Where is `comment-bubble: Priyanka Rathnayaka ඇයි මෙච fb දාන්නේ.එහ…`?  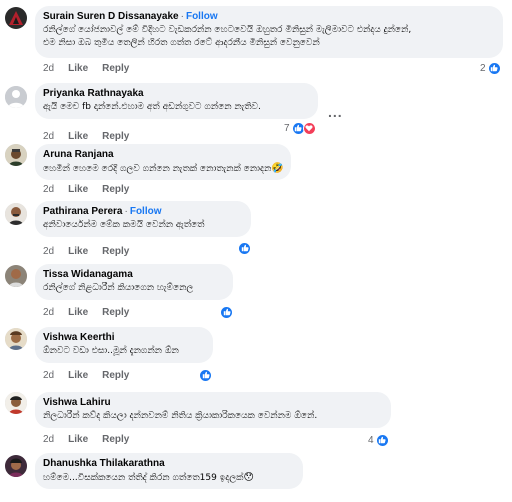 comment-bubble: Priyanka Rathnayaka ඇයි මෙච fb දාන්නේ.එහ… is located at coordinates (176, 101).